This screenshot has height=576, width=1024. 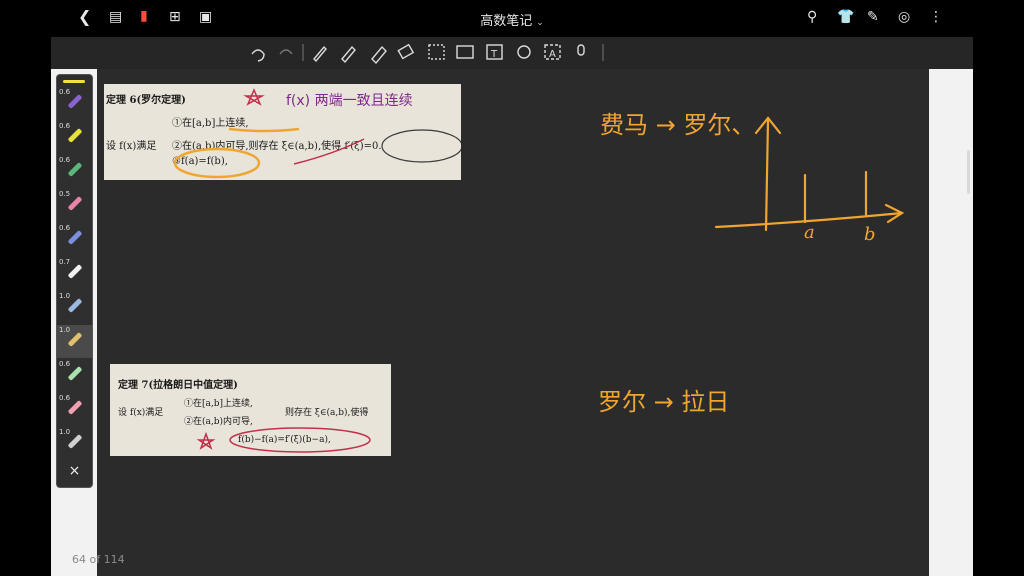 I want to click on pen-size-label: 0.5, so click(x=65, y=194).